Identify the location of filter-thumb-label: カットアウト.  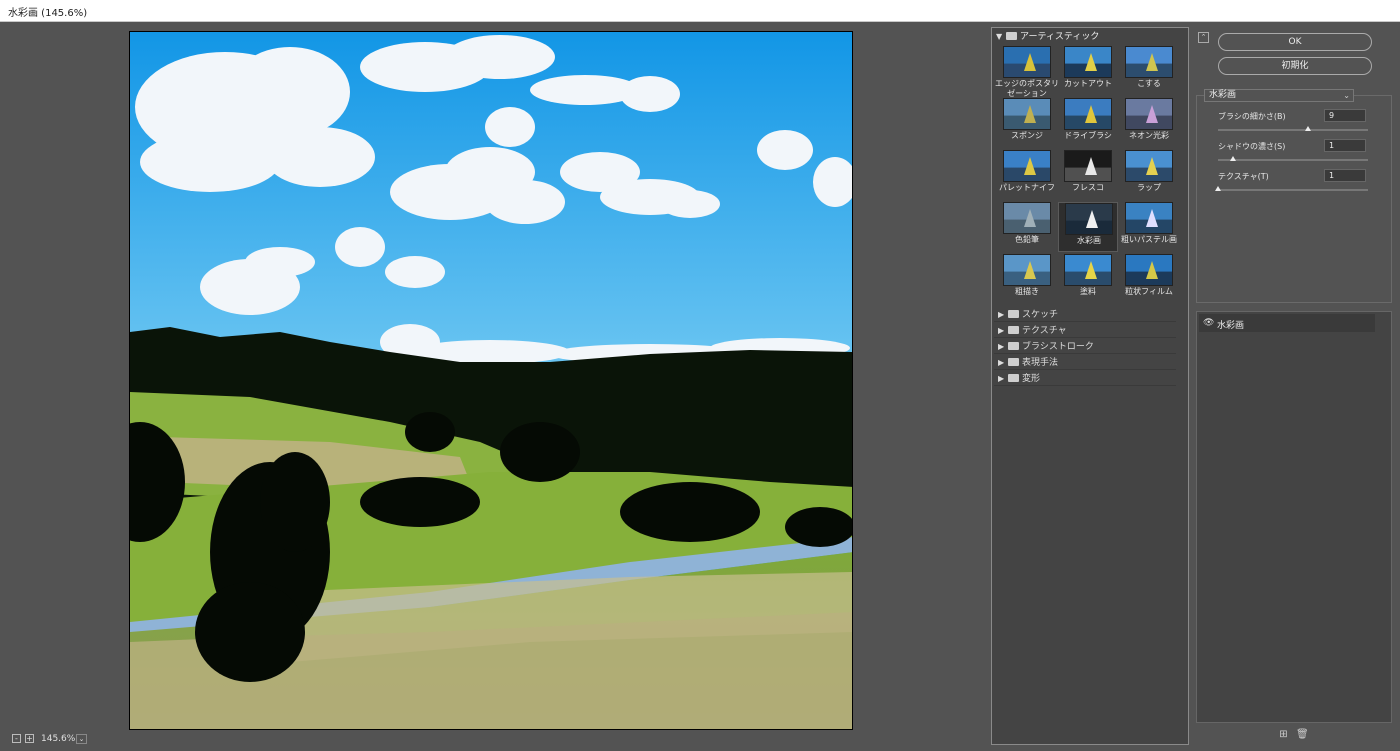
(1088, 83).